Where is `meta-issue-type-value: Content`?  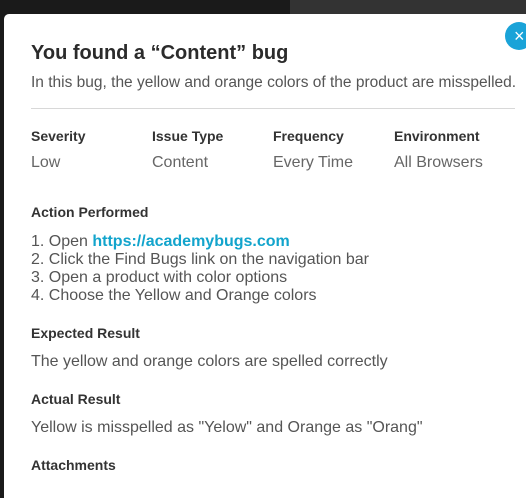 meta-issue-type-value: Content is located at coordinates (180, 162).